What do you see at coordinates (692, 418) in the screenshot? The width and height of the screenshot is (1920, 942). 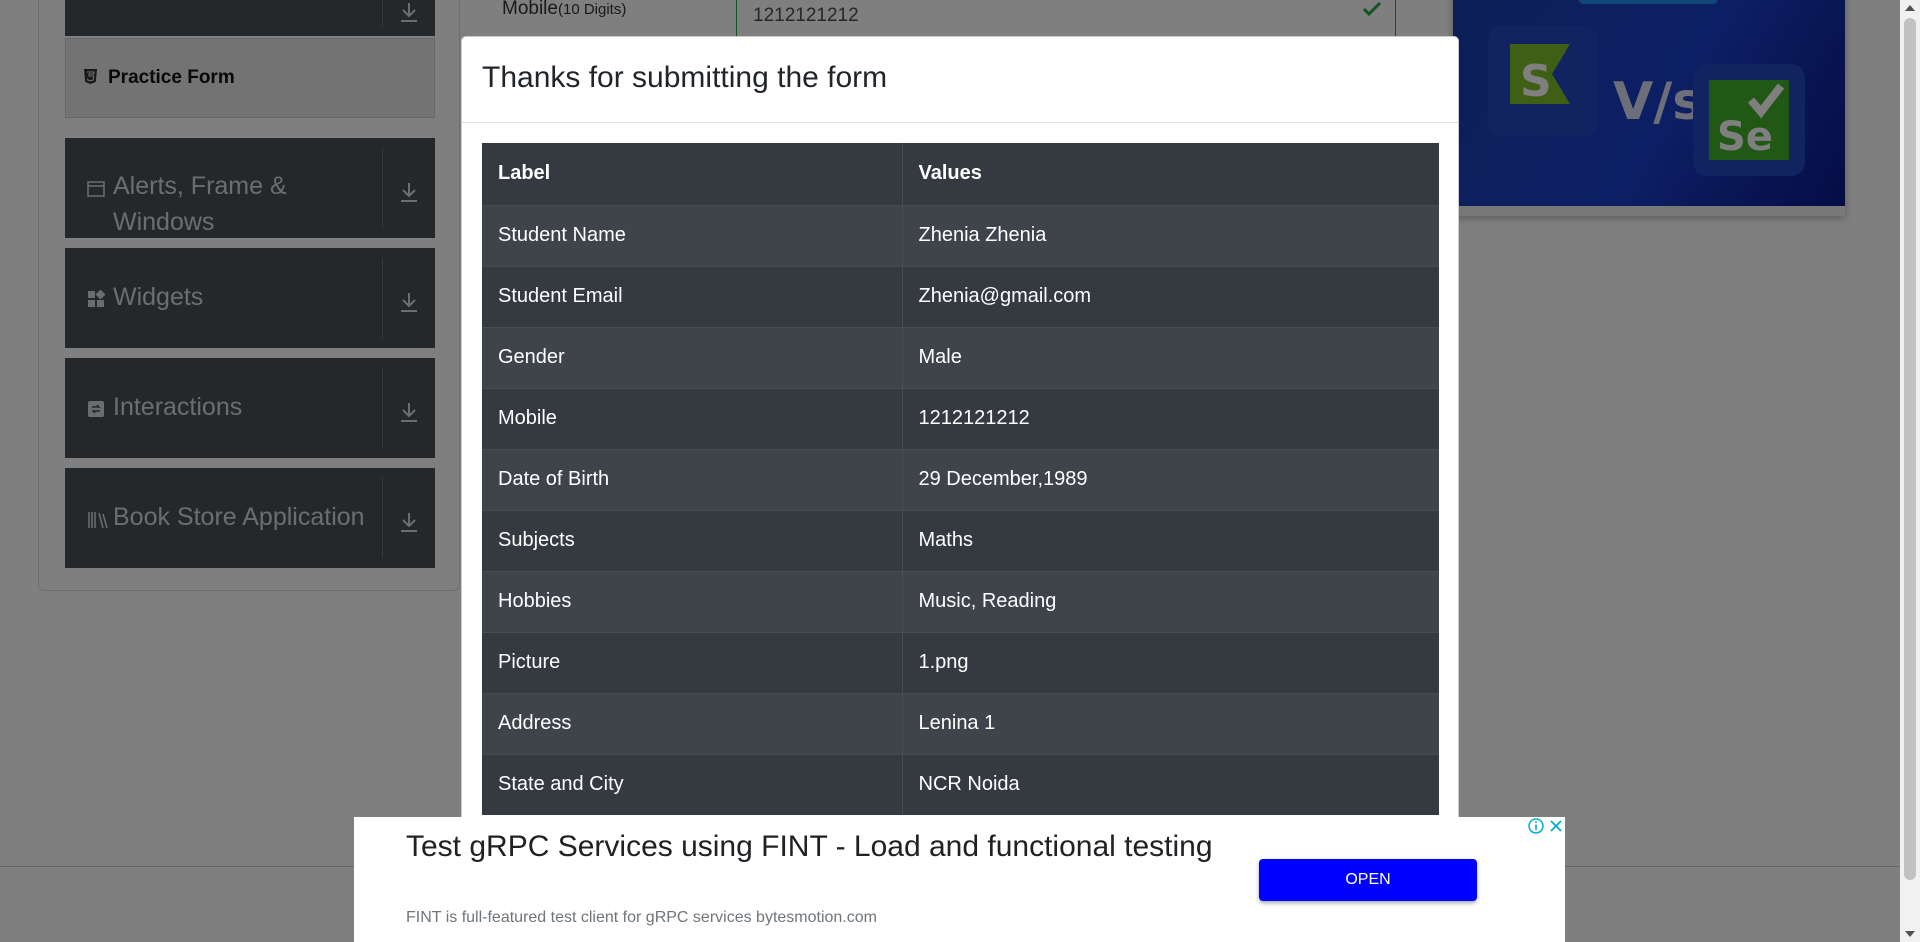 I see `row-label: Mobile` at bounding box center [692, 418].